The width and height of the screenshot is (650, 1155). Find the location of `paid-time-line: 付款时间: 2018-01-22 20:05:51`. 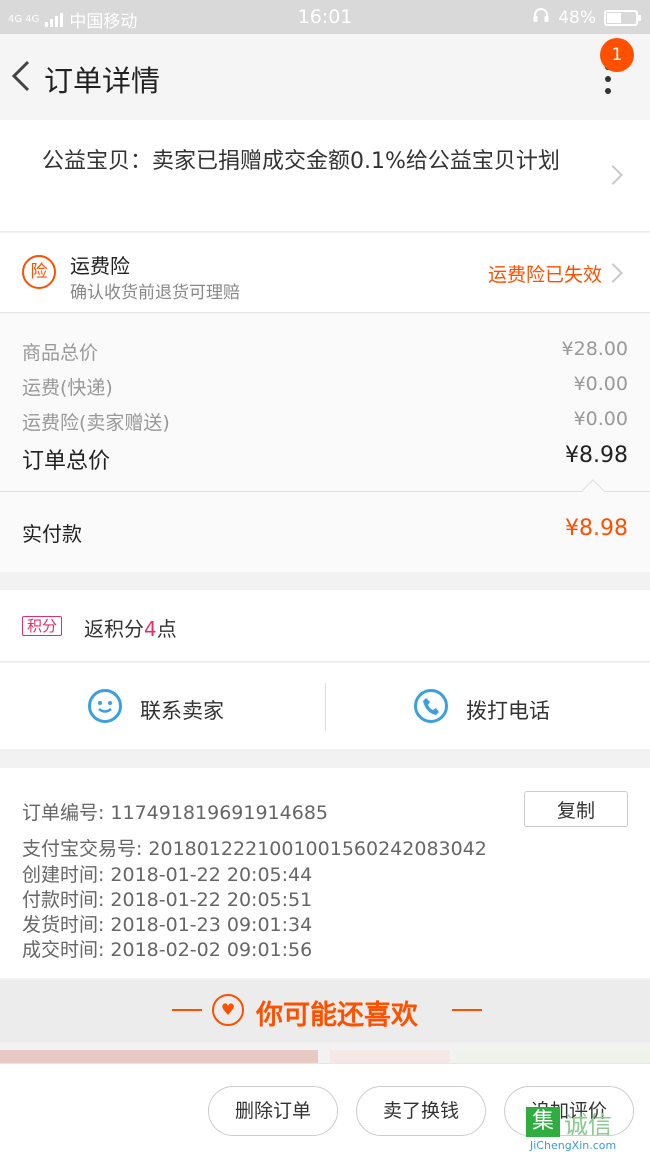

paid-time-line: 付款时间: 2018-01-22 20:05:51 is located at coordinates (167, 898).